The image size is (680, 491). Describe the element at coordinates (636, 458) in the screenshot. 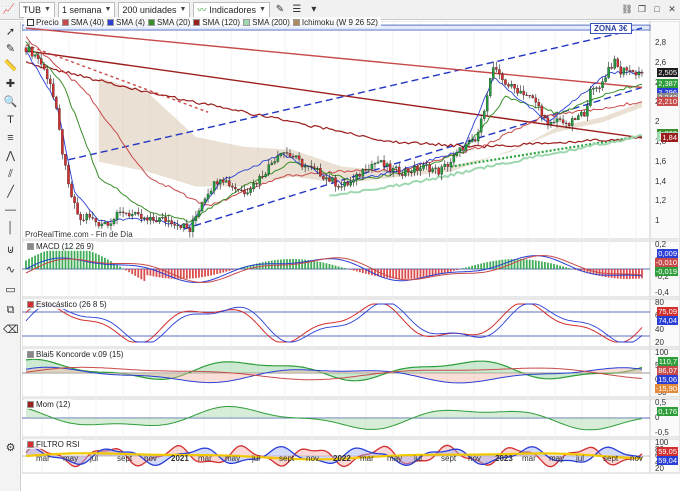

I see `time-axis-month: nov` at that location.